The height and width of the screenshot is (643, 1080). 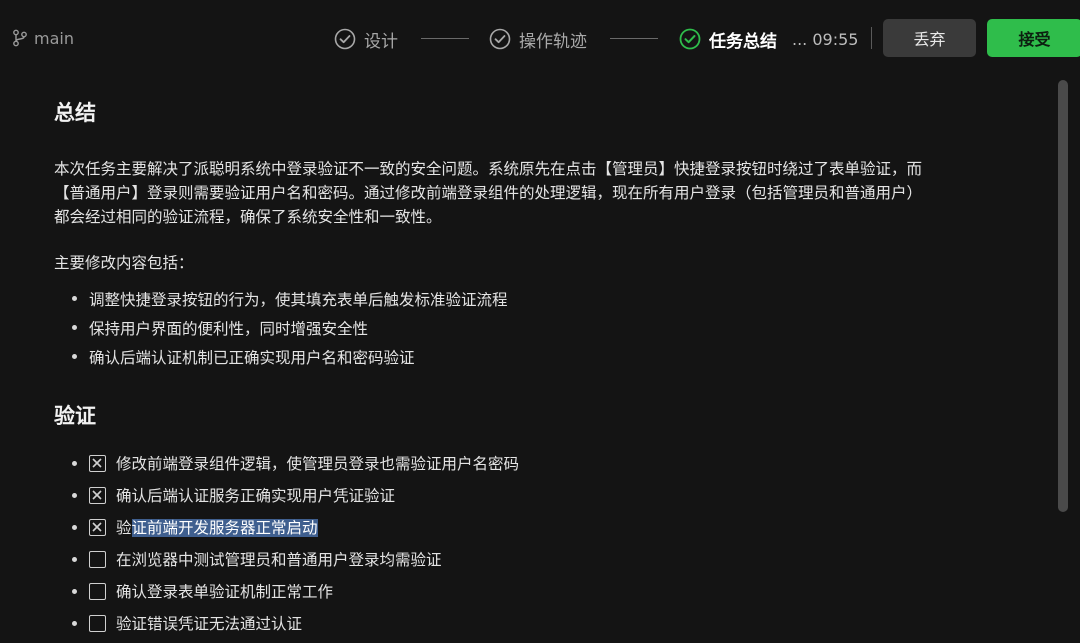 What do you see at coordinates (124, 263) in the screenshot?
I see `changes-intro: 主要修改内容包括：` at bounding box center [124, 263].